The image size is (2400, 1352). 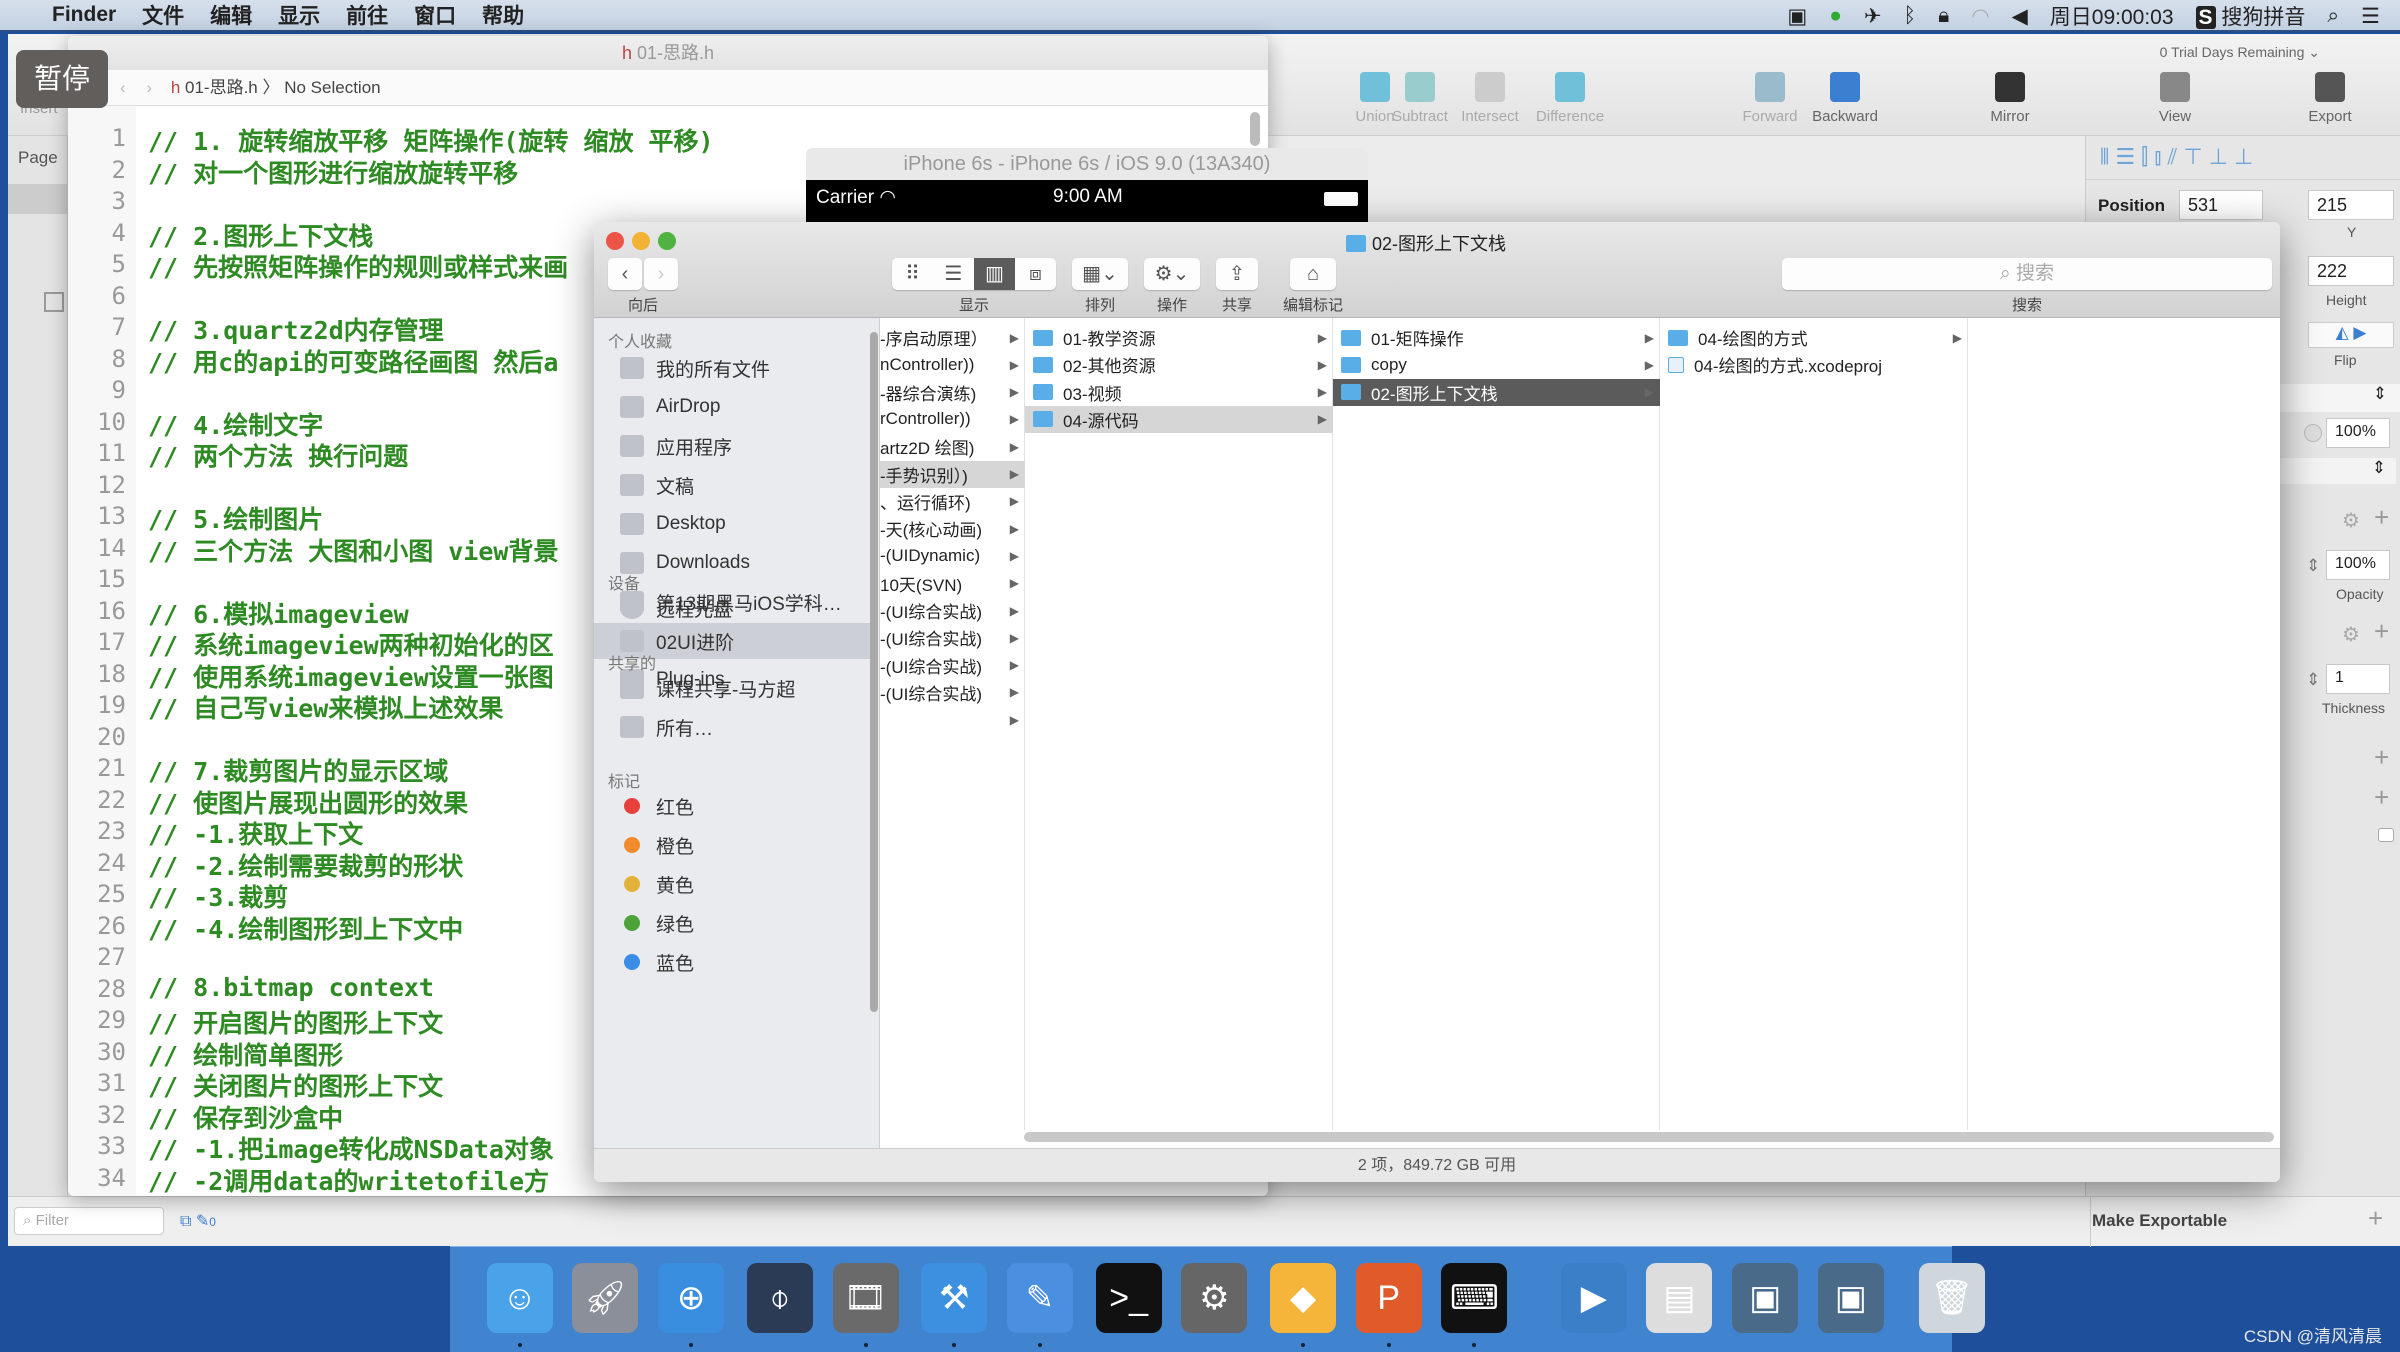 What do you see at coordinates (952, 474) in the screenshot?
I see `column-item: -手势识别）) ▶` at bounding box center [952, 474].